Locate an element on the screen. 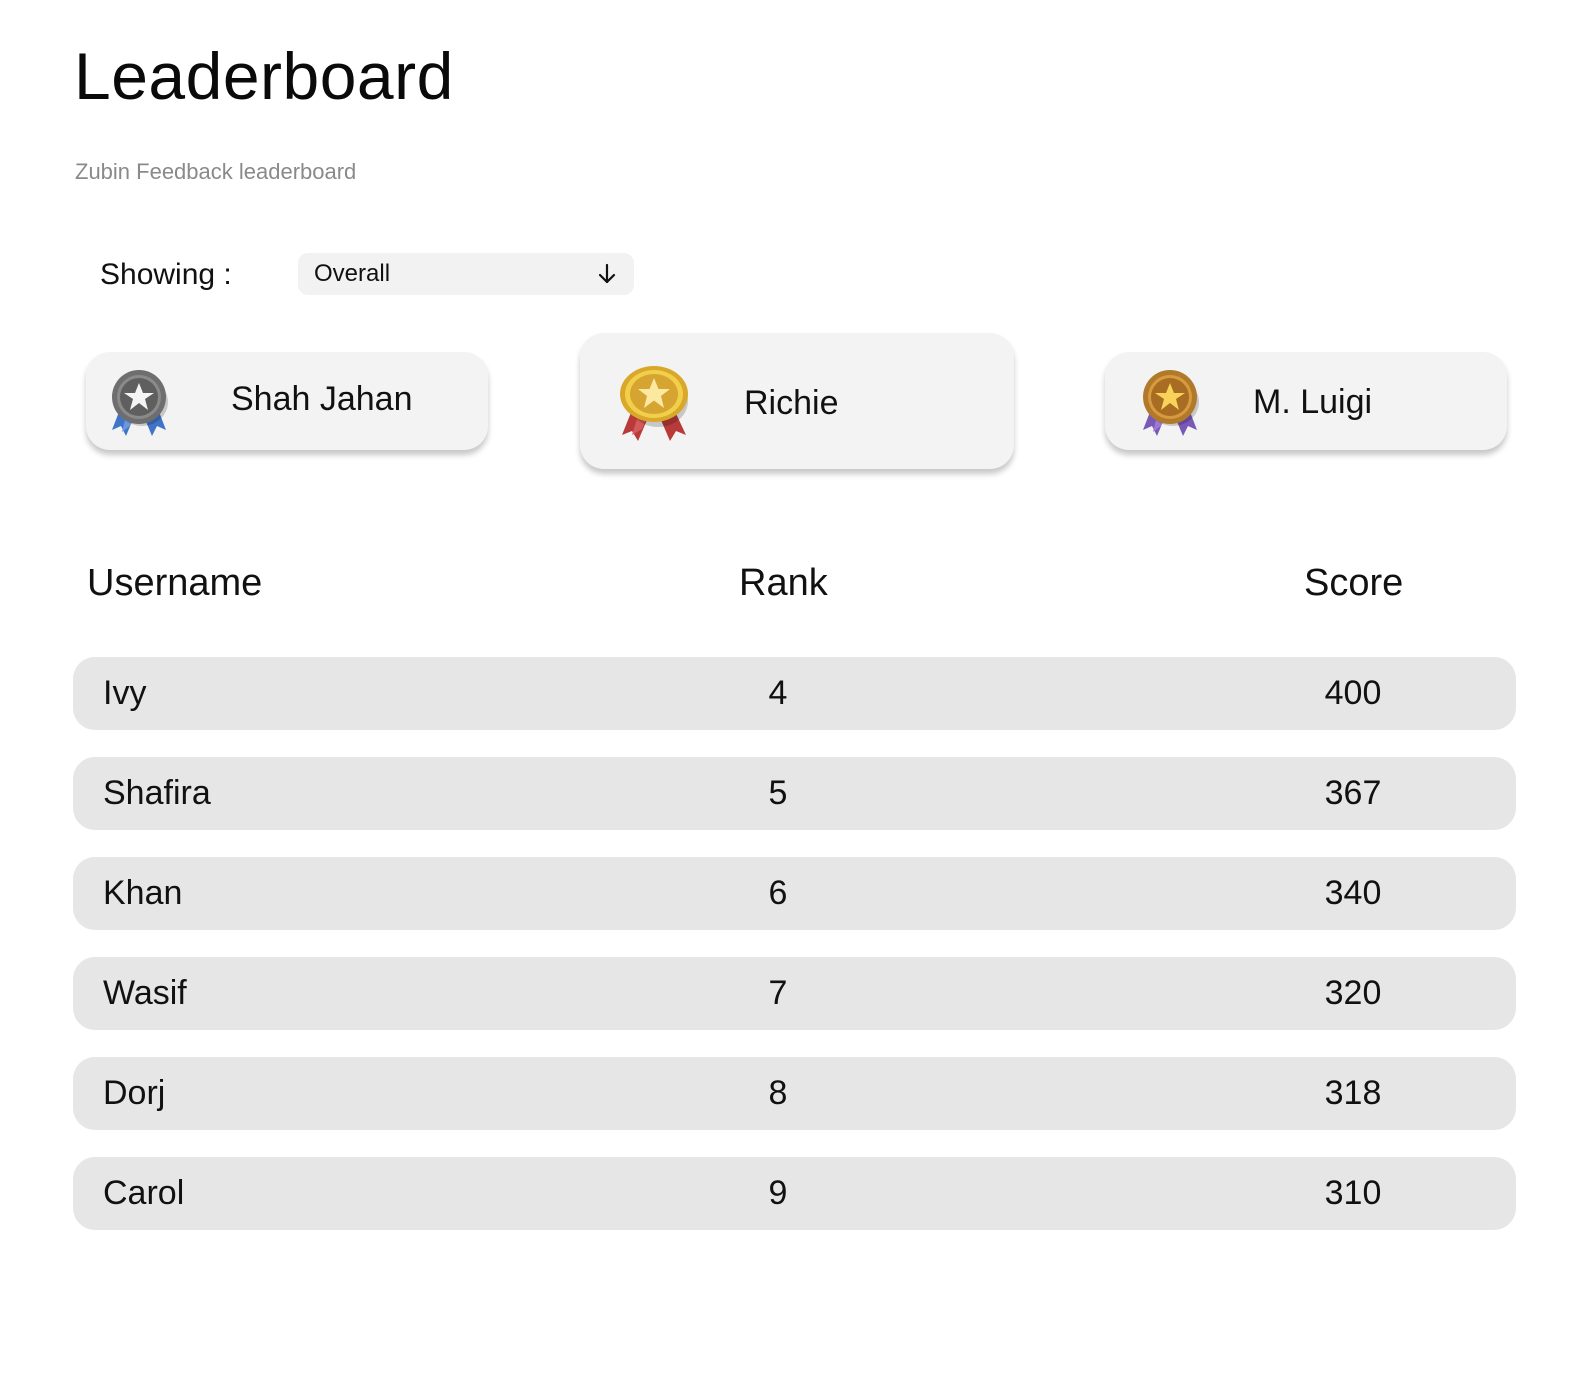 Image resolution: width=1584 pixels, height=1378 pixels. row-score: 367 is located at coordinates (1353, 793).